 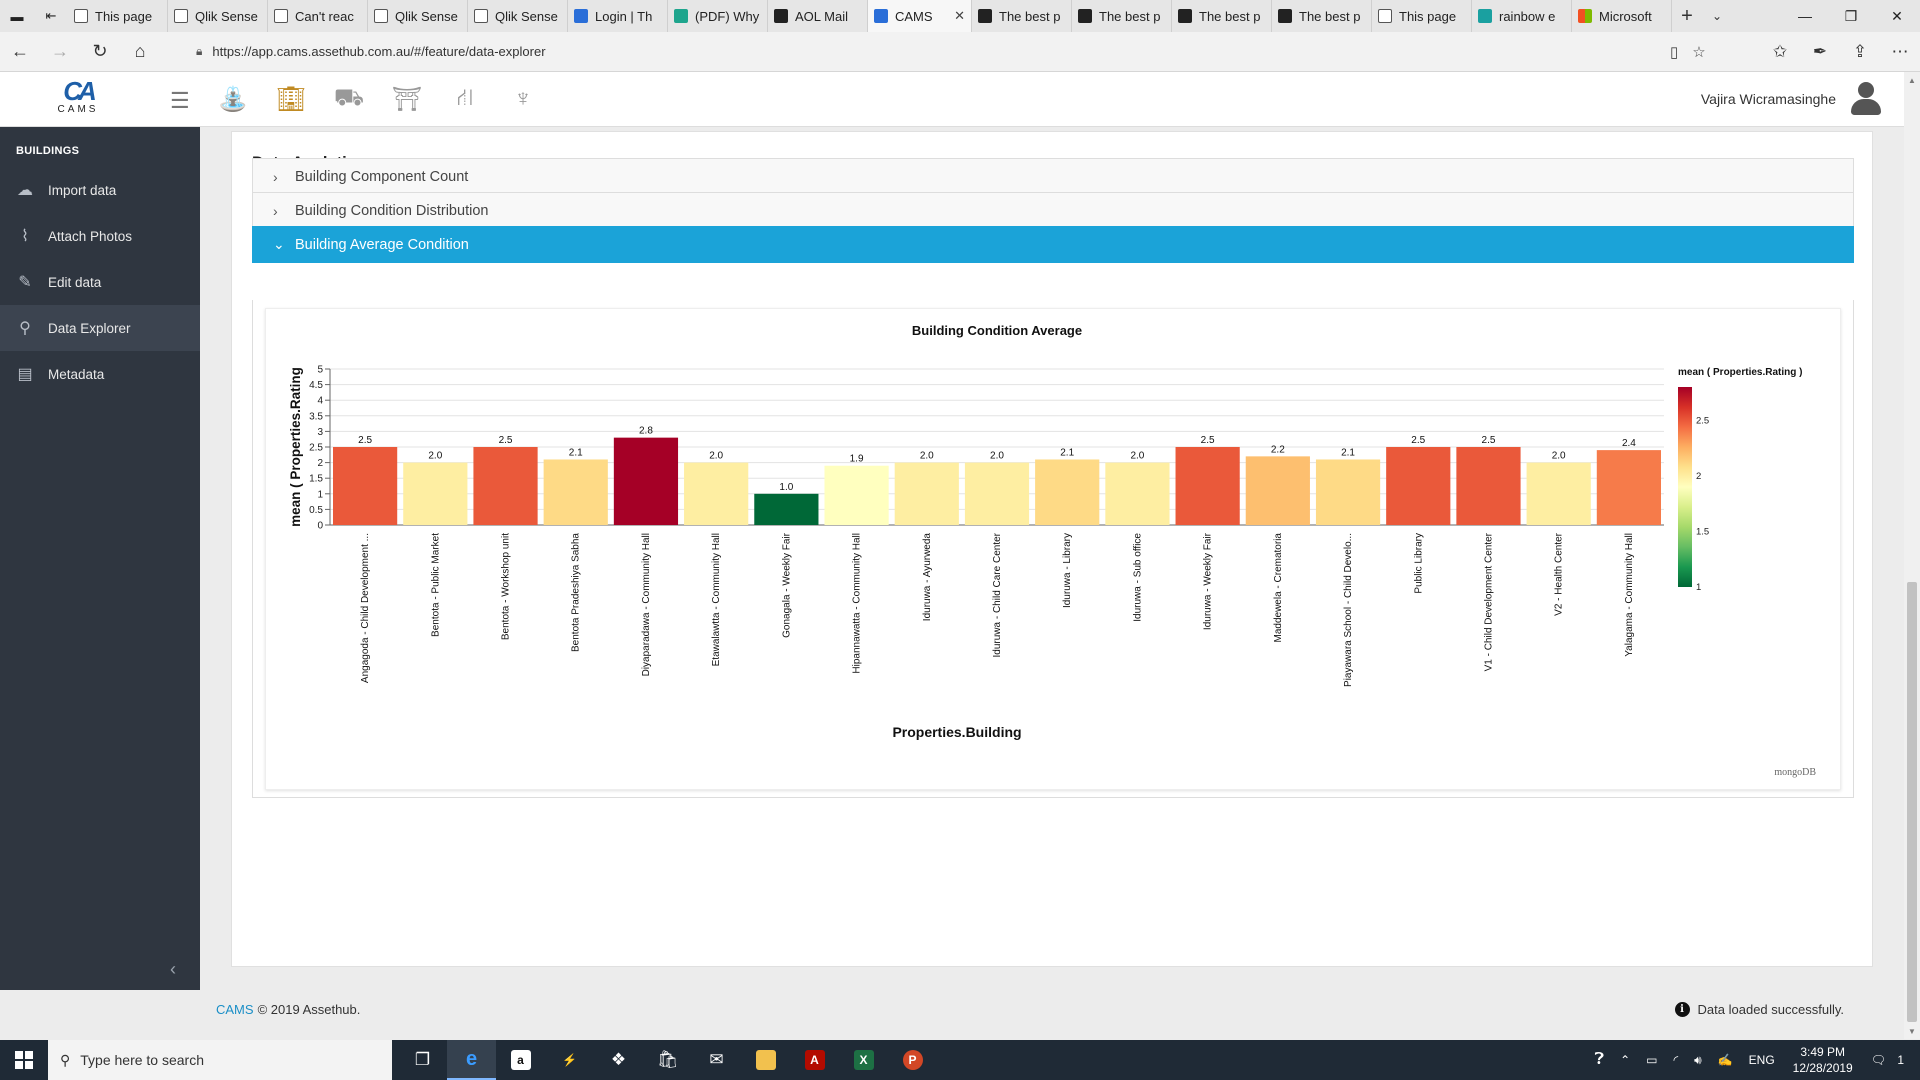 What do you see at coordinates (100, 282) in the screenshot?
I see `sidebar-item-edit-data: ✎ Edit data` at bounding box center [100, 282].